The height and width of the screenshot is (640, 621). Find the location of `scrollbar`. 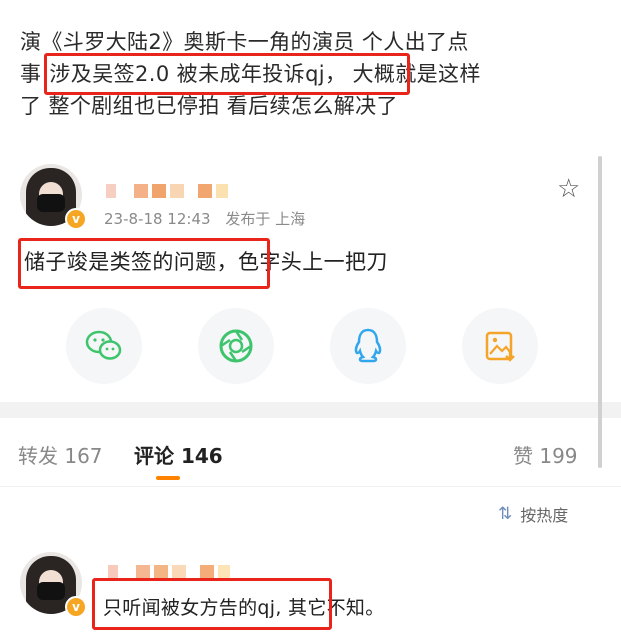

scrollbar is located at coordinates (600, 312).